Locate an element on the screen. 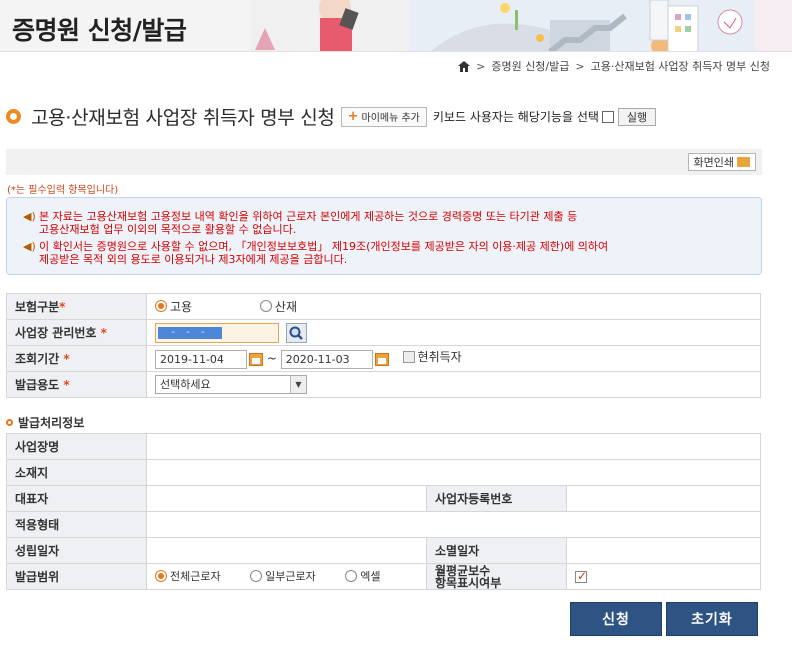 Image resolution: width=792 pixels, height=669 pixels. speaker-icon: ◀) is located at coordinates (29, 216).